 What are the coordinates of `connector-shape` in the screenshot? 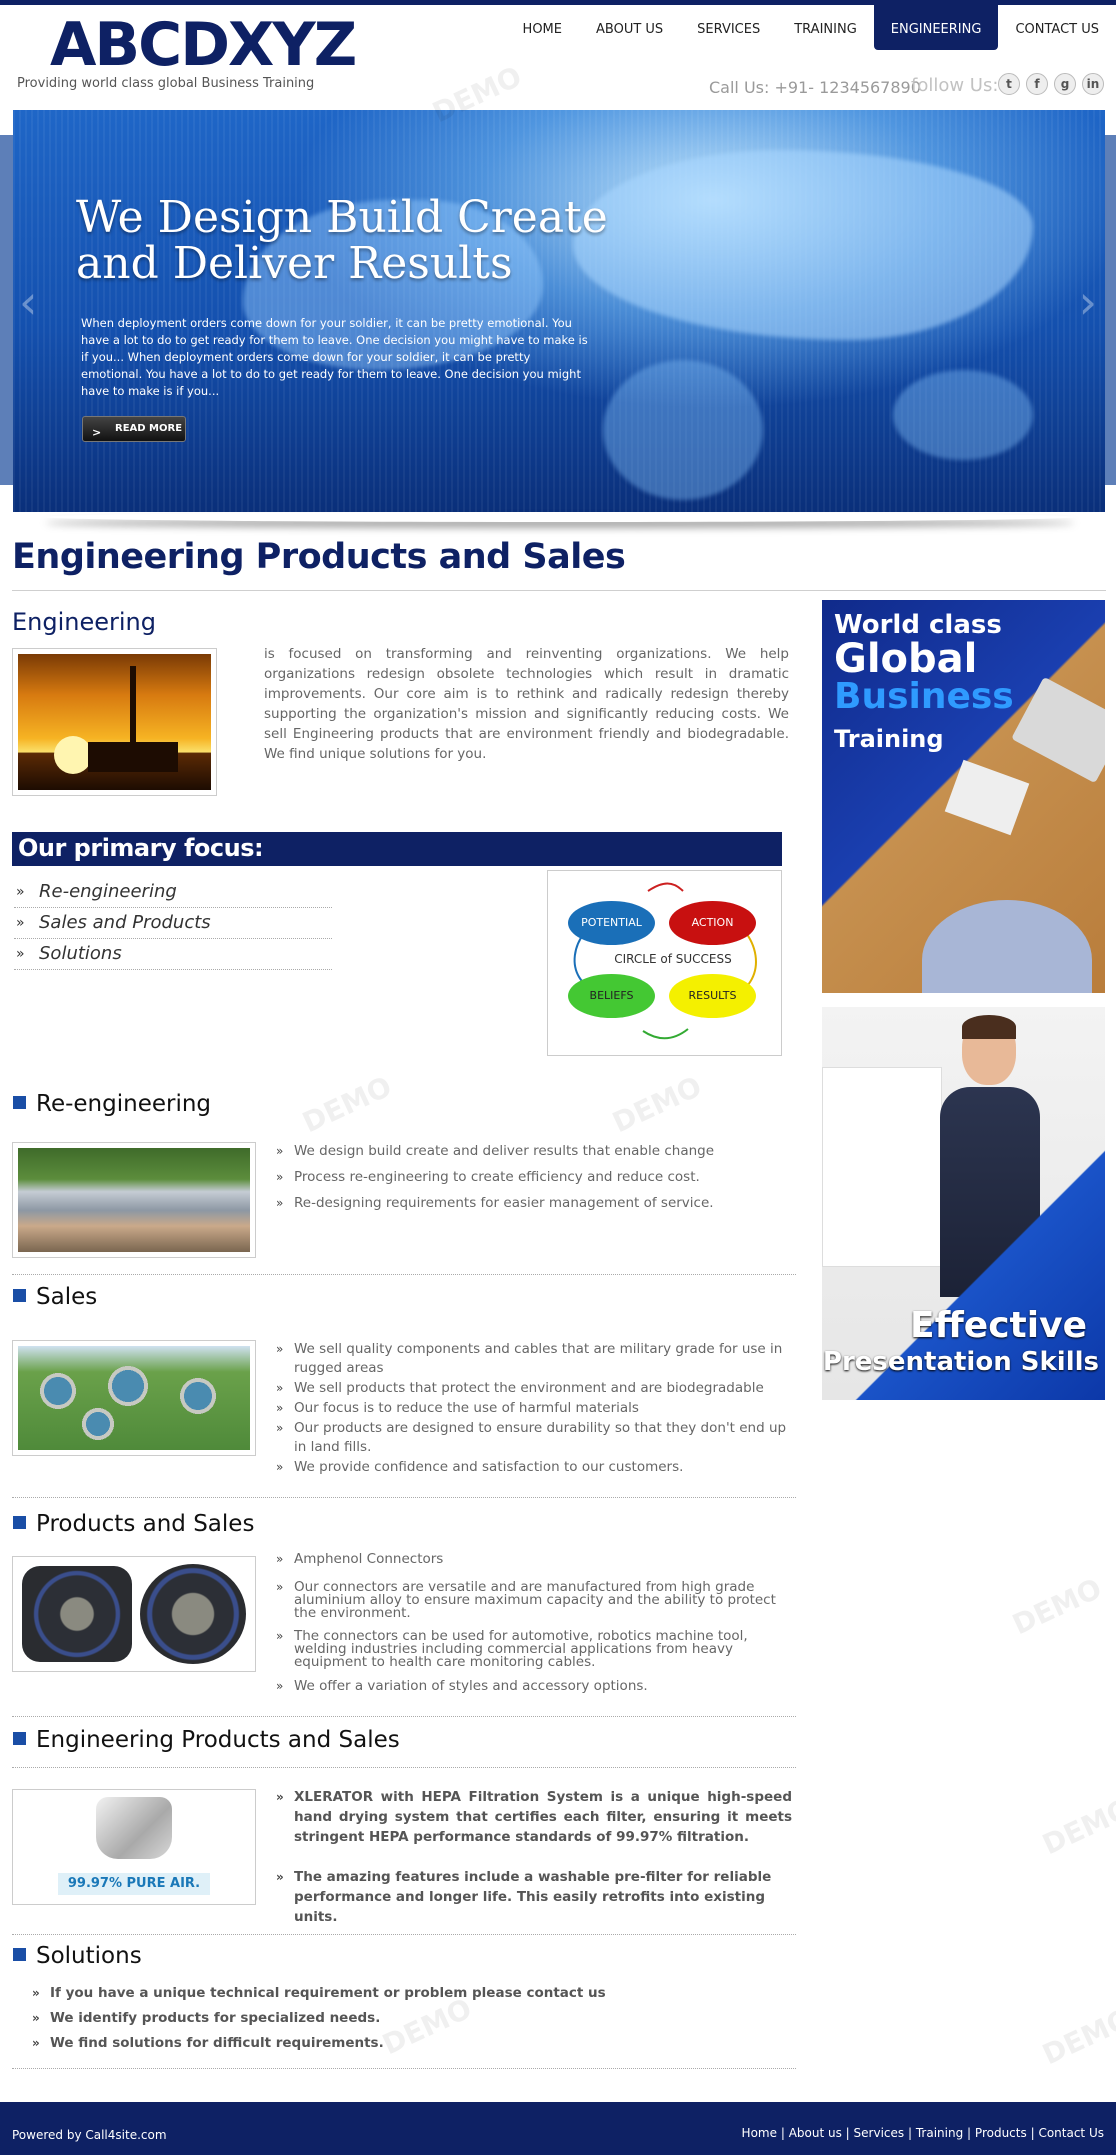 It's located at (193, 1614).